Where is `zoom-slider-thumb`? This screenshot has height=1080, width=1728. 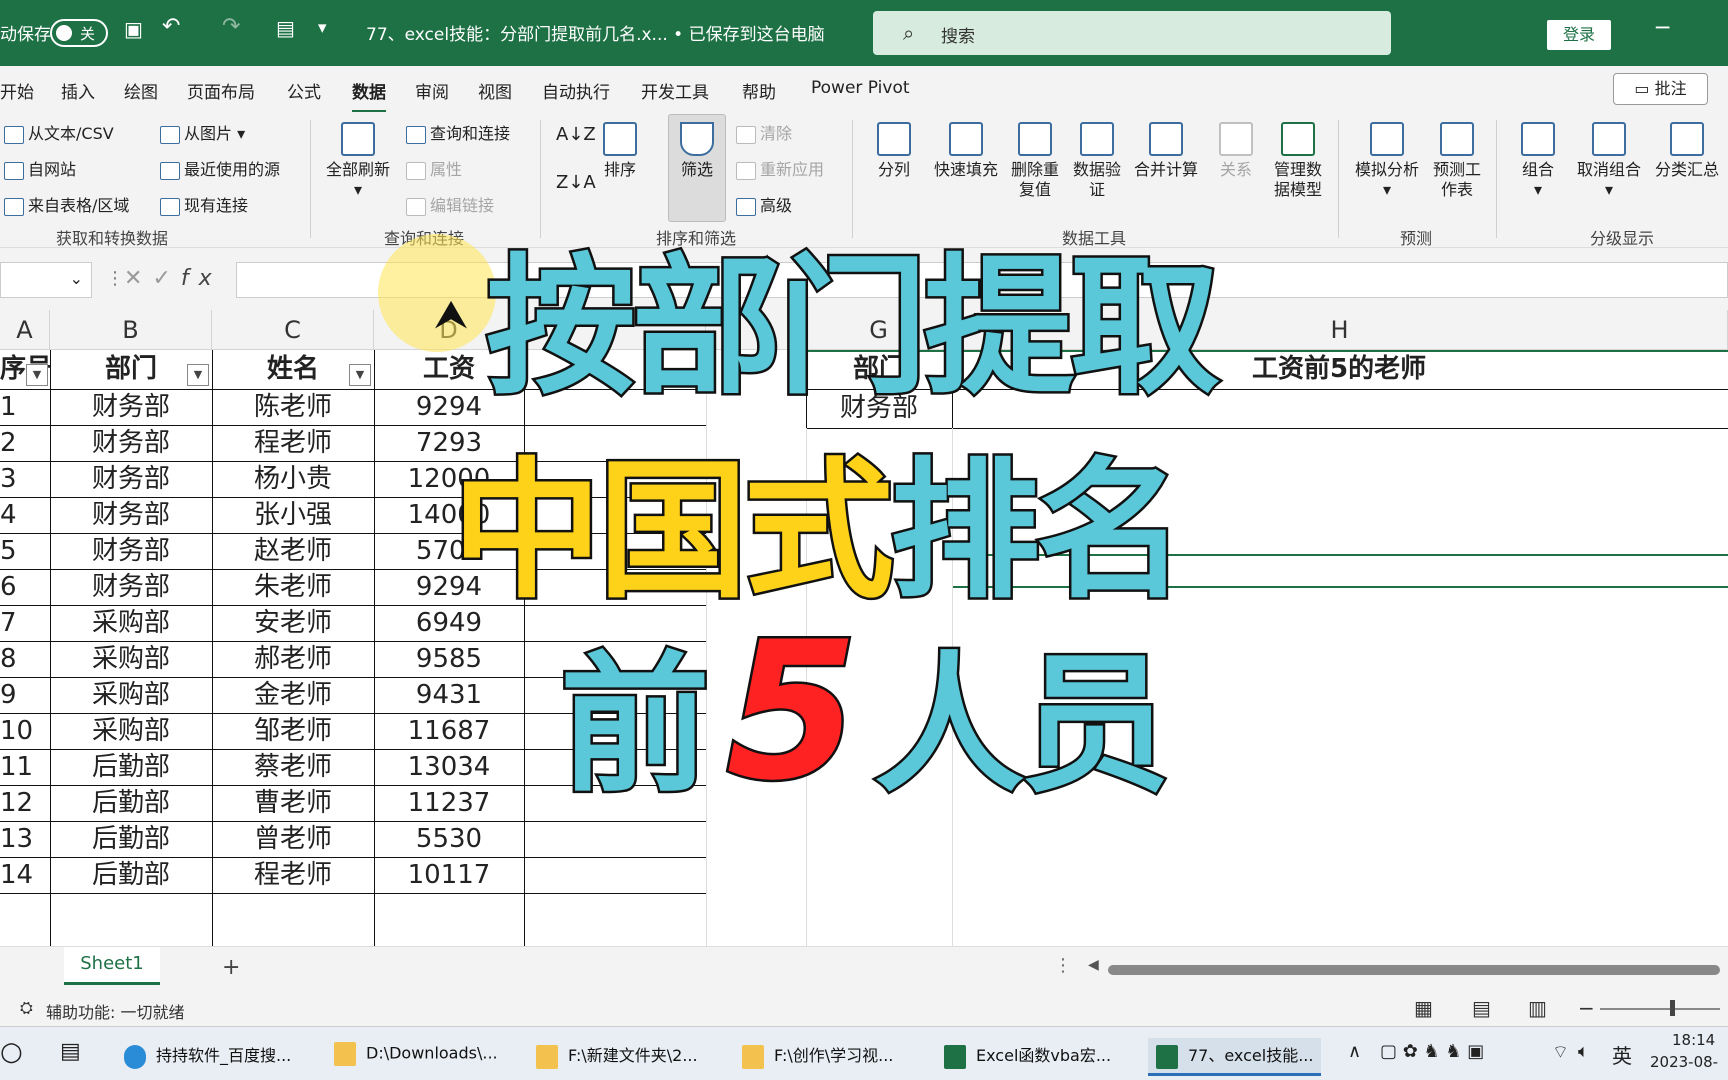 zoom-slider-thumb is located at coordinates (1672, 1008).